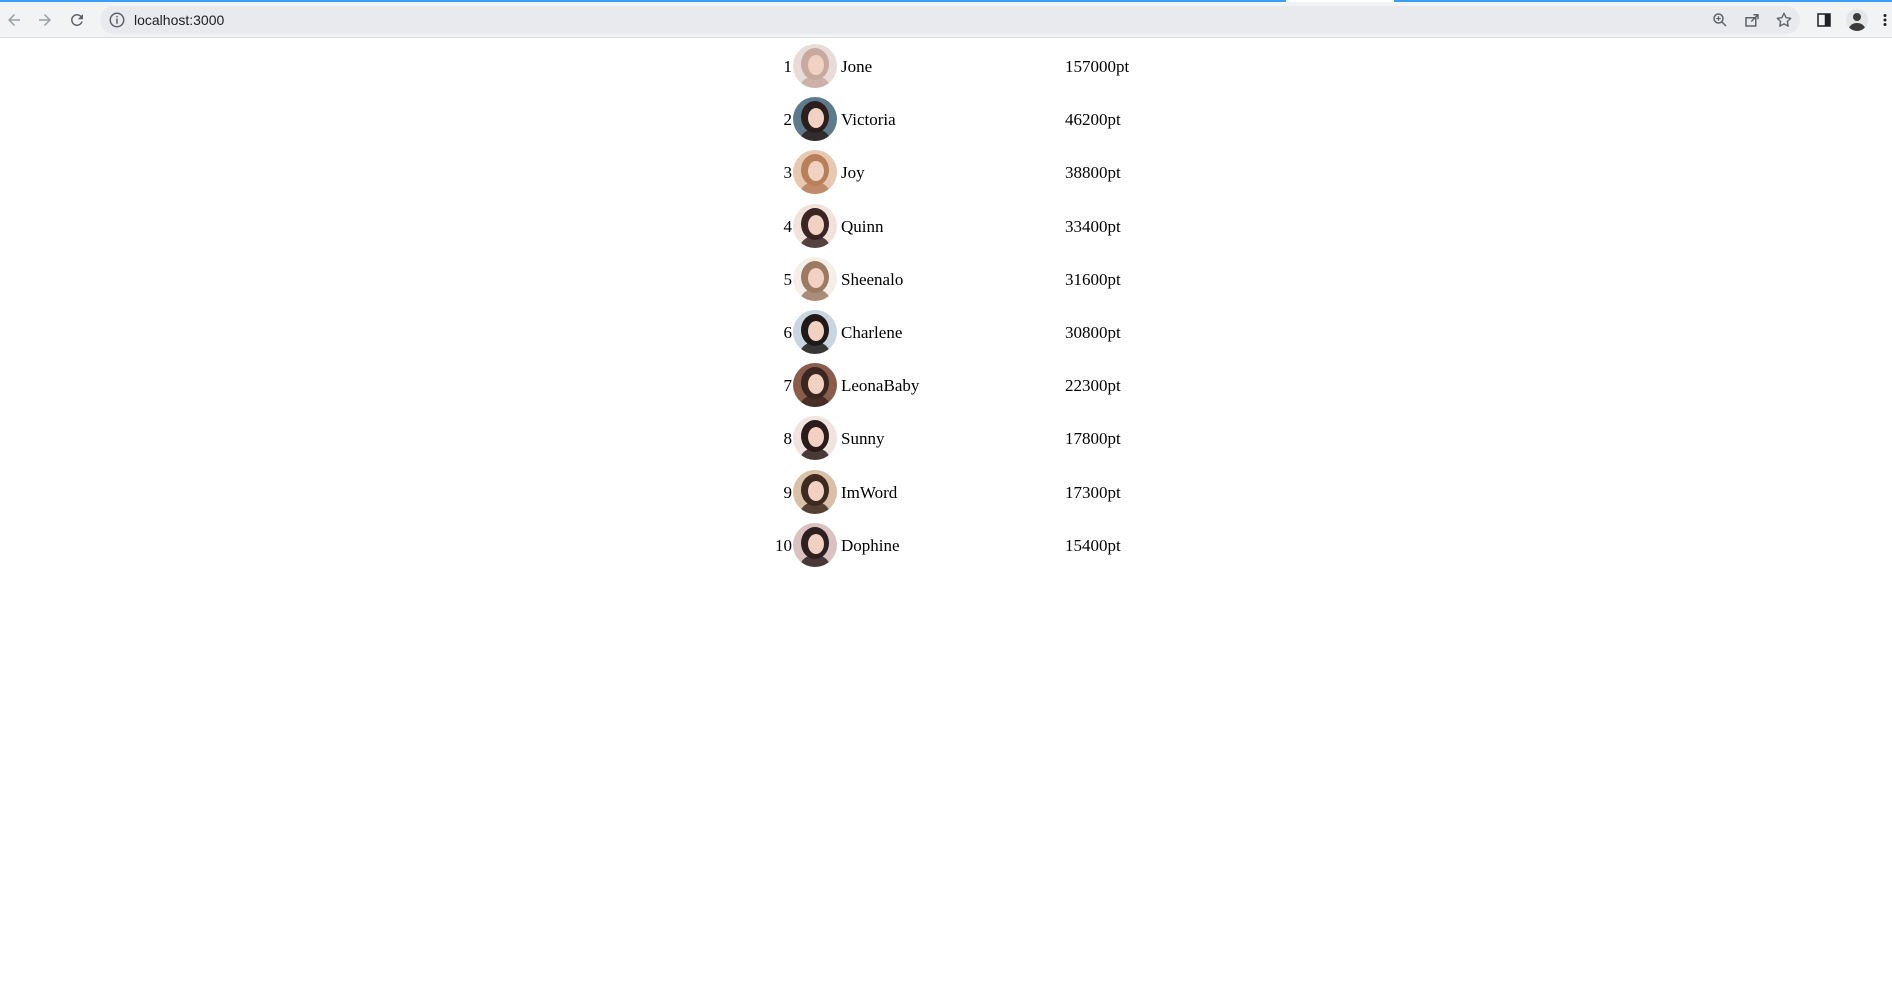  Describe the element at coordinates (1824, 20) in the screenshot. I see `side-panel-icon` at that location.